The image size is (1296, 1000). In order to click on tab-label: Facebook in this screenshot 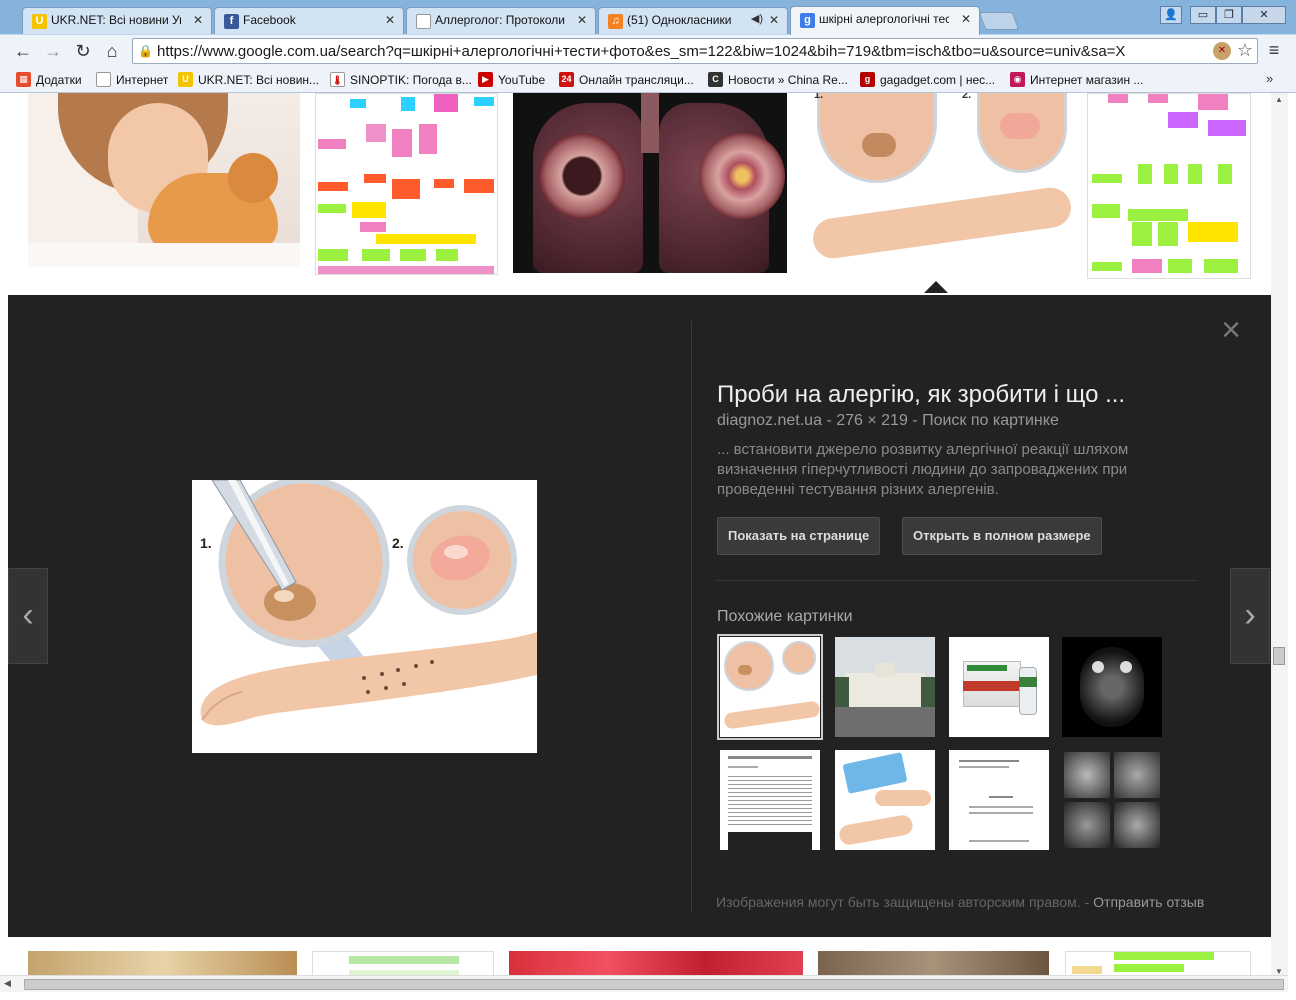, I will do `click(269, 20)`.